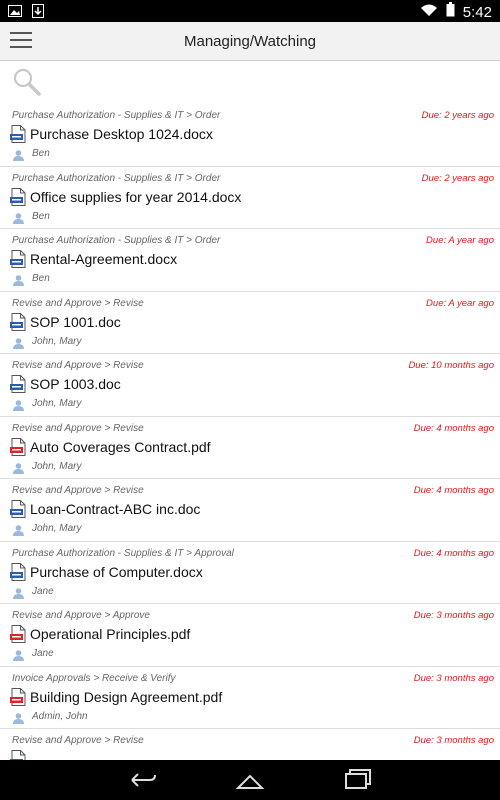 This screenshot has height=800, width=500. What do you see at coordinates (143, 780) in the screenshot?
I see `back-icon` at bounding box center [143, 780].